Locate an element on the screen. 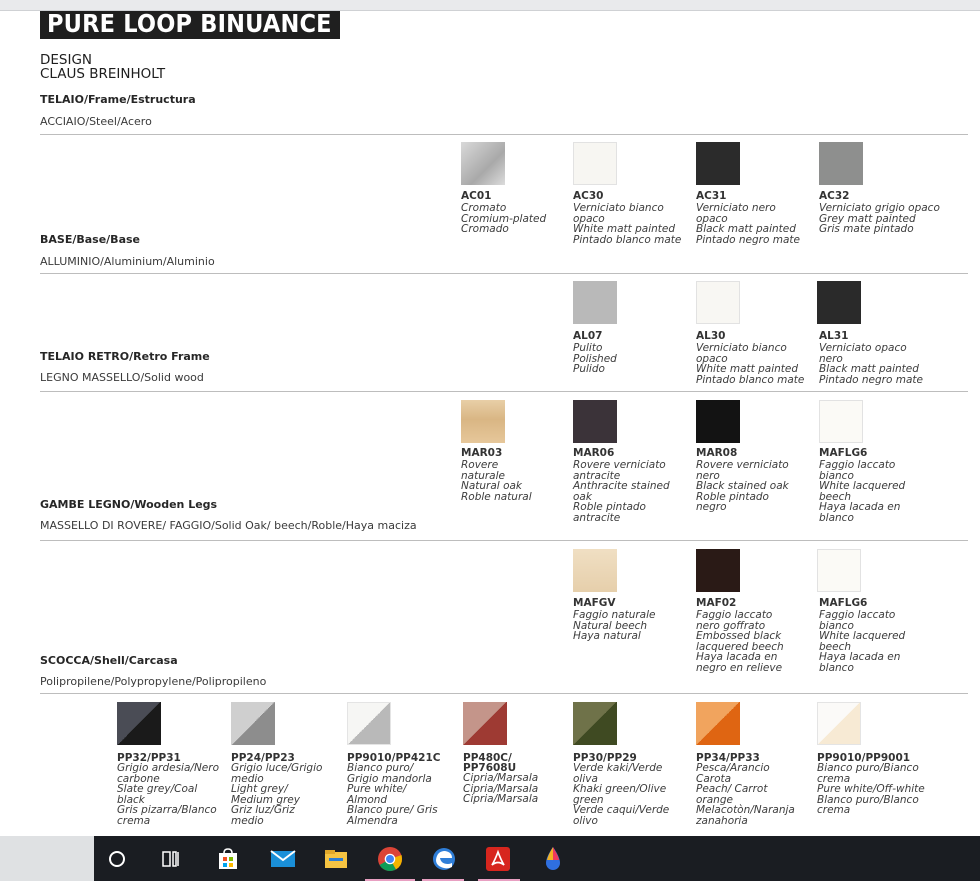 The height and width of the screenshot is (881, 980). swatch-code: MAR03 is located at coordinates (482, 453).